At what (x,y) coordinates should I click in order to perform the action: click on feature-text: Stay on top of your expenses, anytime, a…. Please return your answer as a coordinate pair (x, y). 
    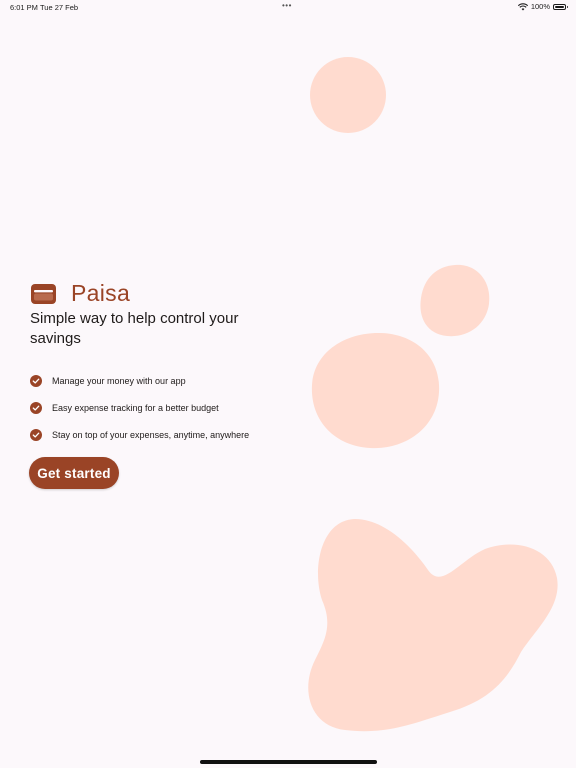
    Looking at the image, I should click on (151, 434).